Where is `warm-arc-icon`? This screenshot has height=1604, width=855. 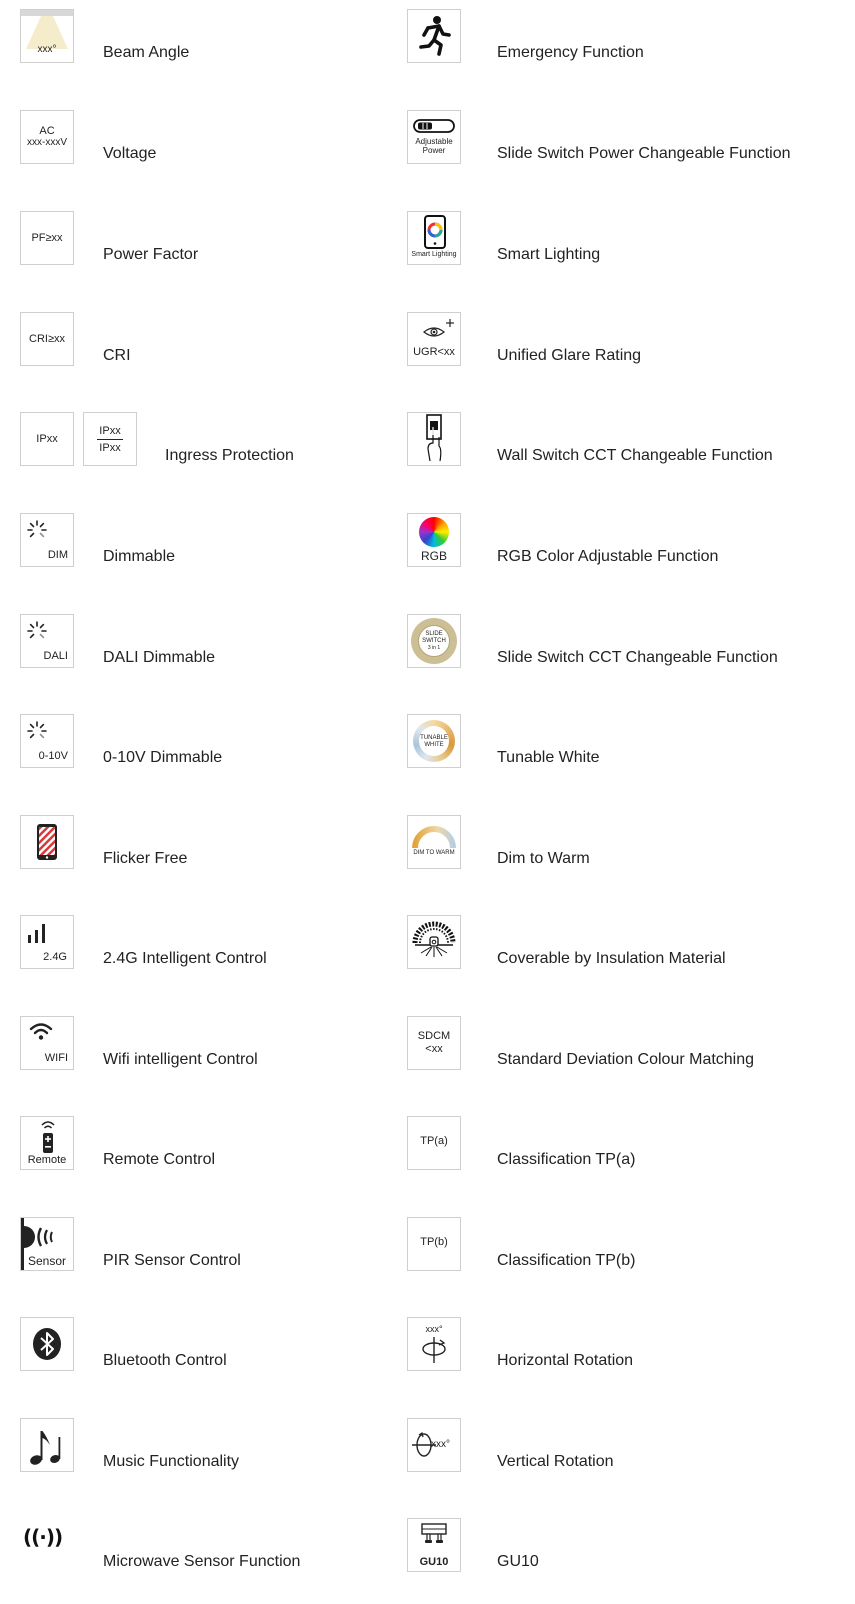
warm-arc-icon is located at coordinates (434, 837).